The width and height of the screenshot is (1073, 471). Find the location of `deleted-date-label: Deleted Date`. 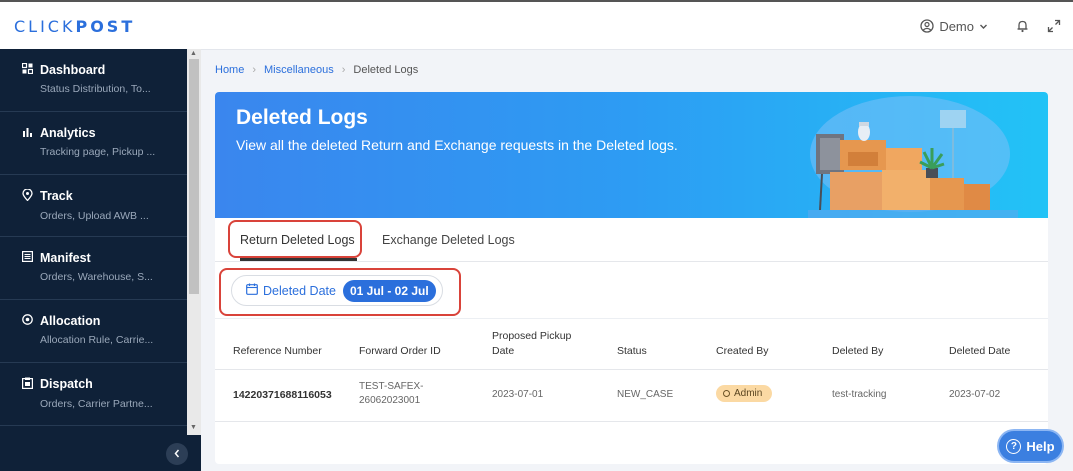

deleted-date-label: Deleted Date is located at coordinates (299, 290).